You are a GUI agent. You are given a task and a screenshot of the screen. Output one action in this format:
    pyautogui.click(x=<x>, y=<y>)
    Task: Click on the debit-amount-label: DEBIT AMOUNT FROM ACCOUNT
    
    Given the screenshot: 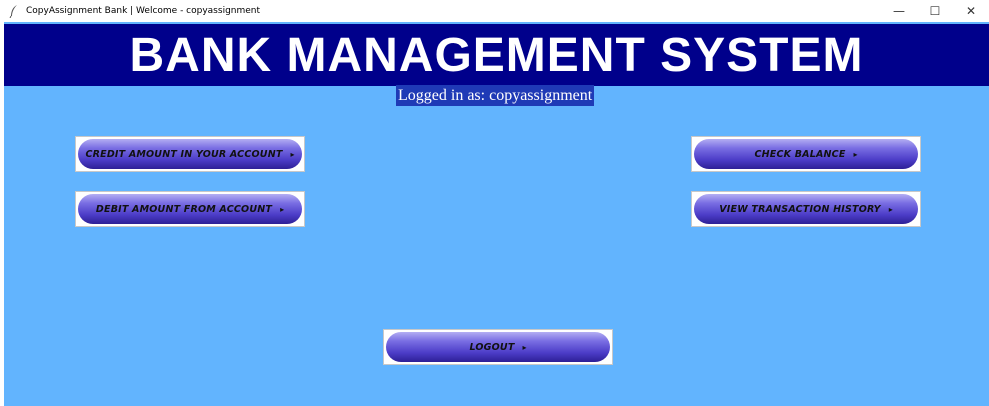 What is the action you would take?
    pyautogui.click(x=184, y=209)
    